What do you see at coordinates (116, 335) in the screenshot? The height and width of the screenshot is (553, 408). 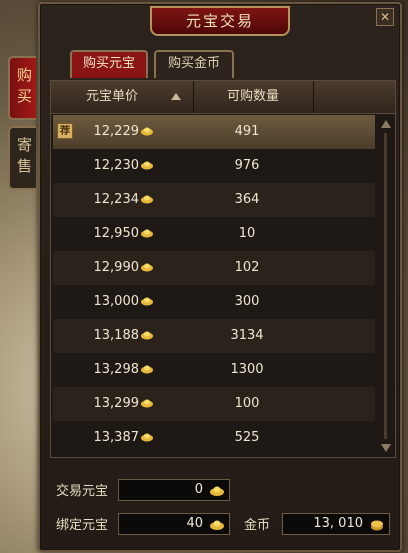 I see `row-price: 13,188` at bounding box center [116, 335].